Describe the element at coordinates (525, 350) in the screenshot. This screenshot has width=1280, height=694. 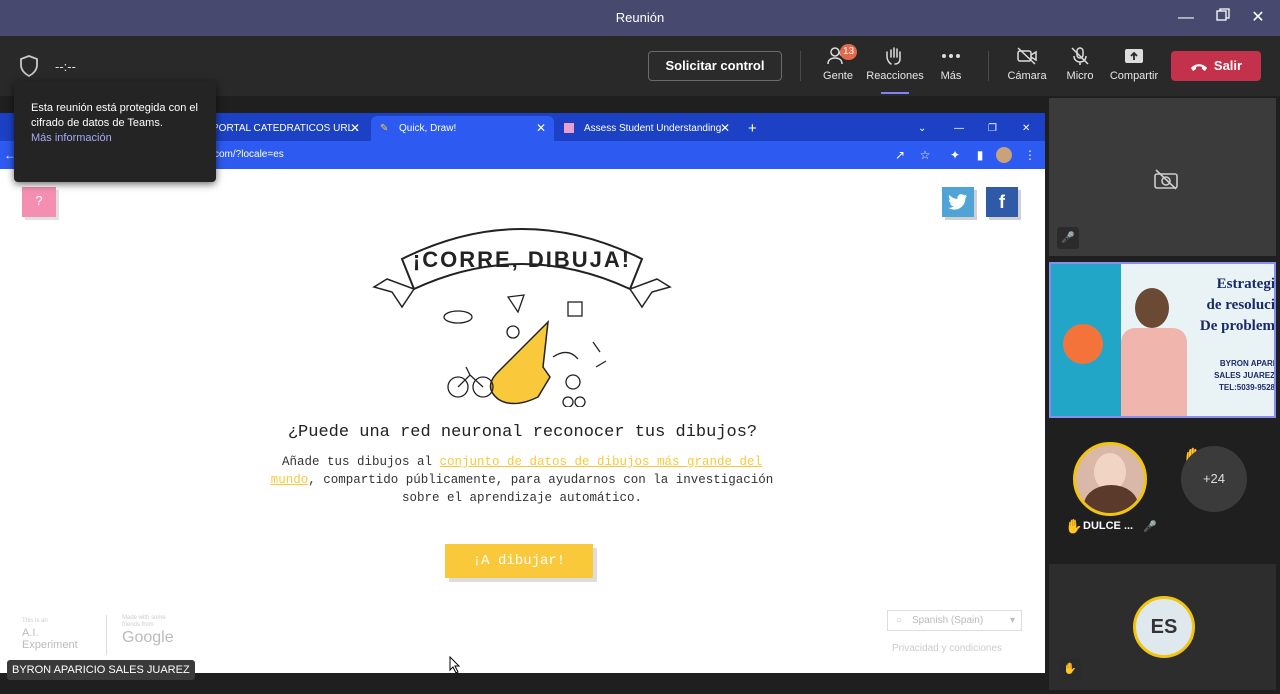
I see `doodles-illustration` at that location.